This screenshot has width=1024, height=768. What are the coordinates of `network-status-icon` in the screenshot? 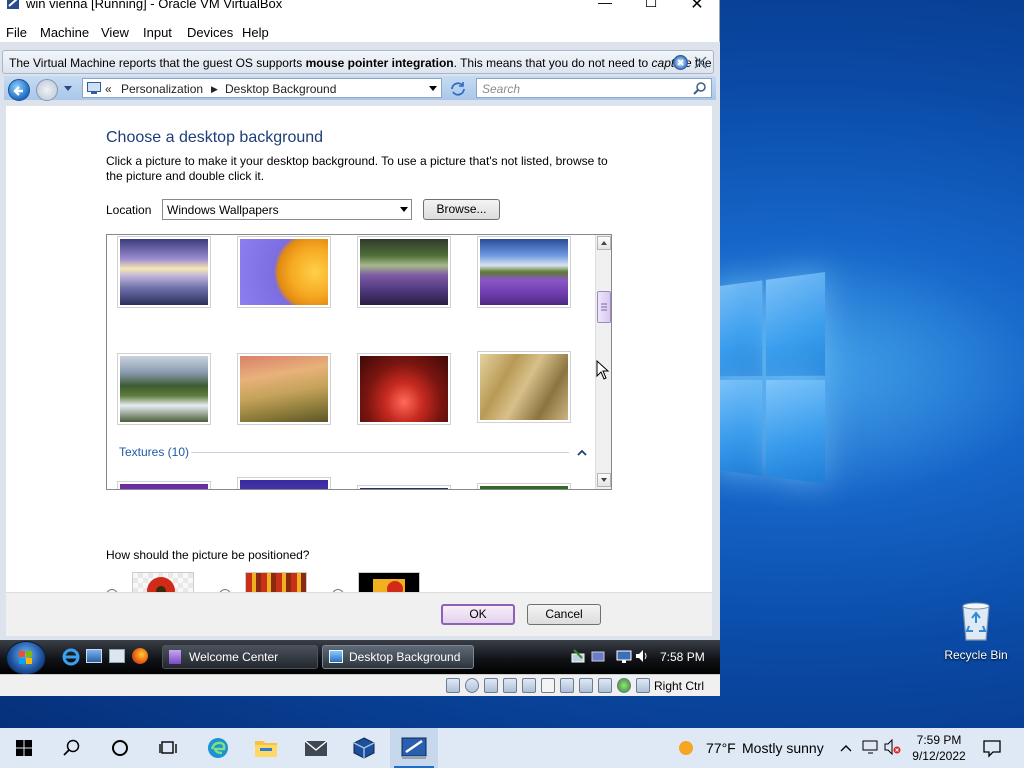 It's located at (510, 685).